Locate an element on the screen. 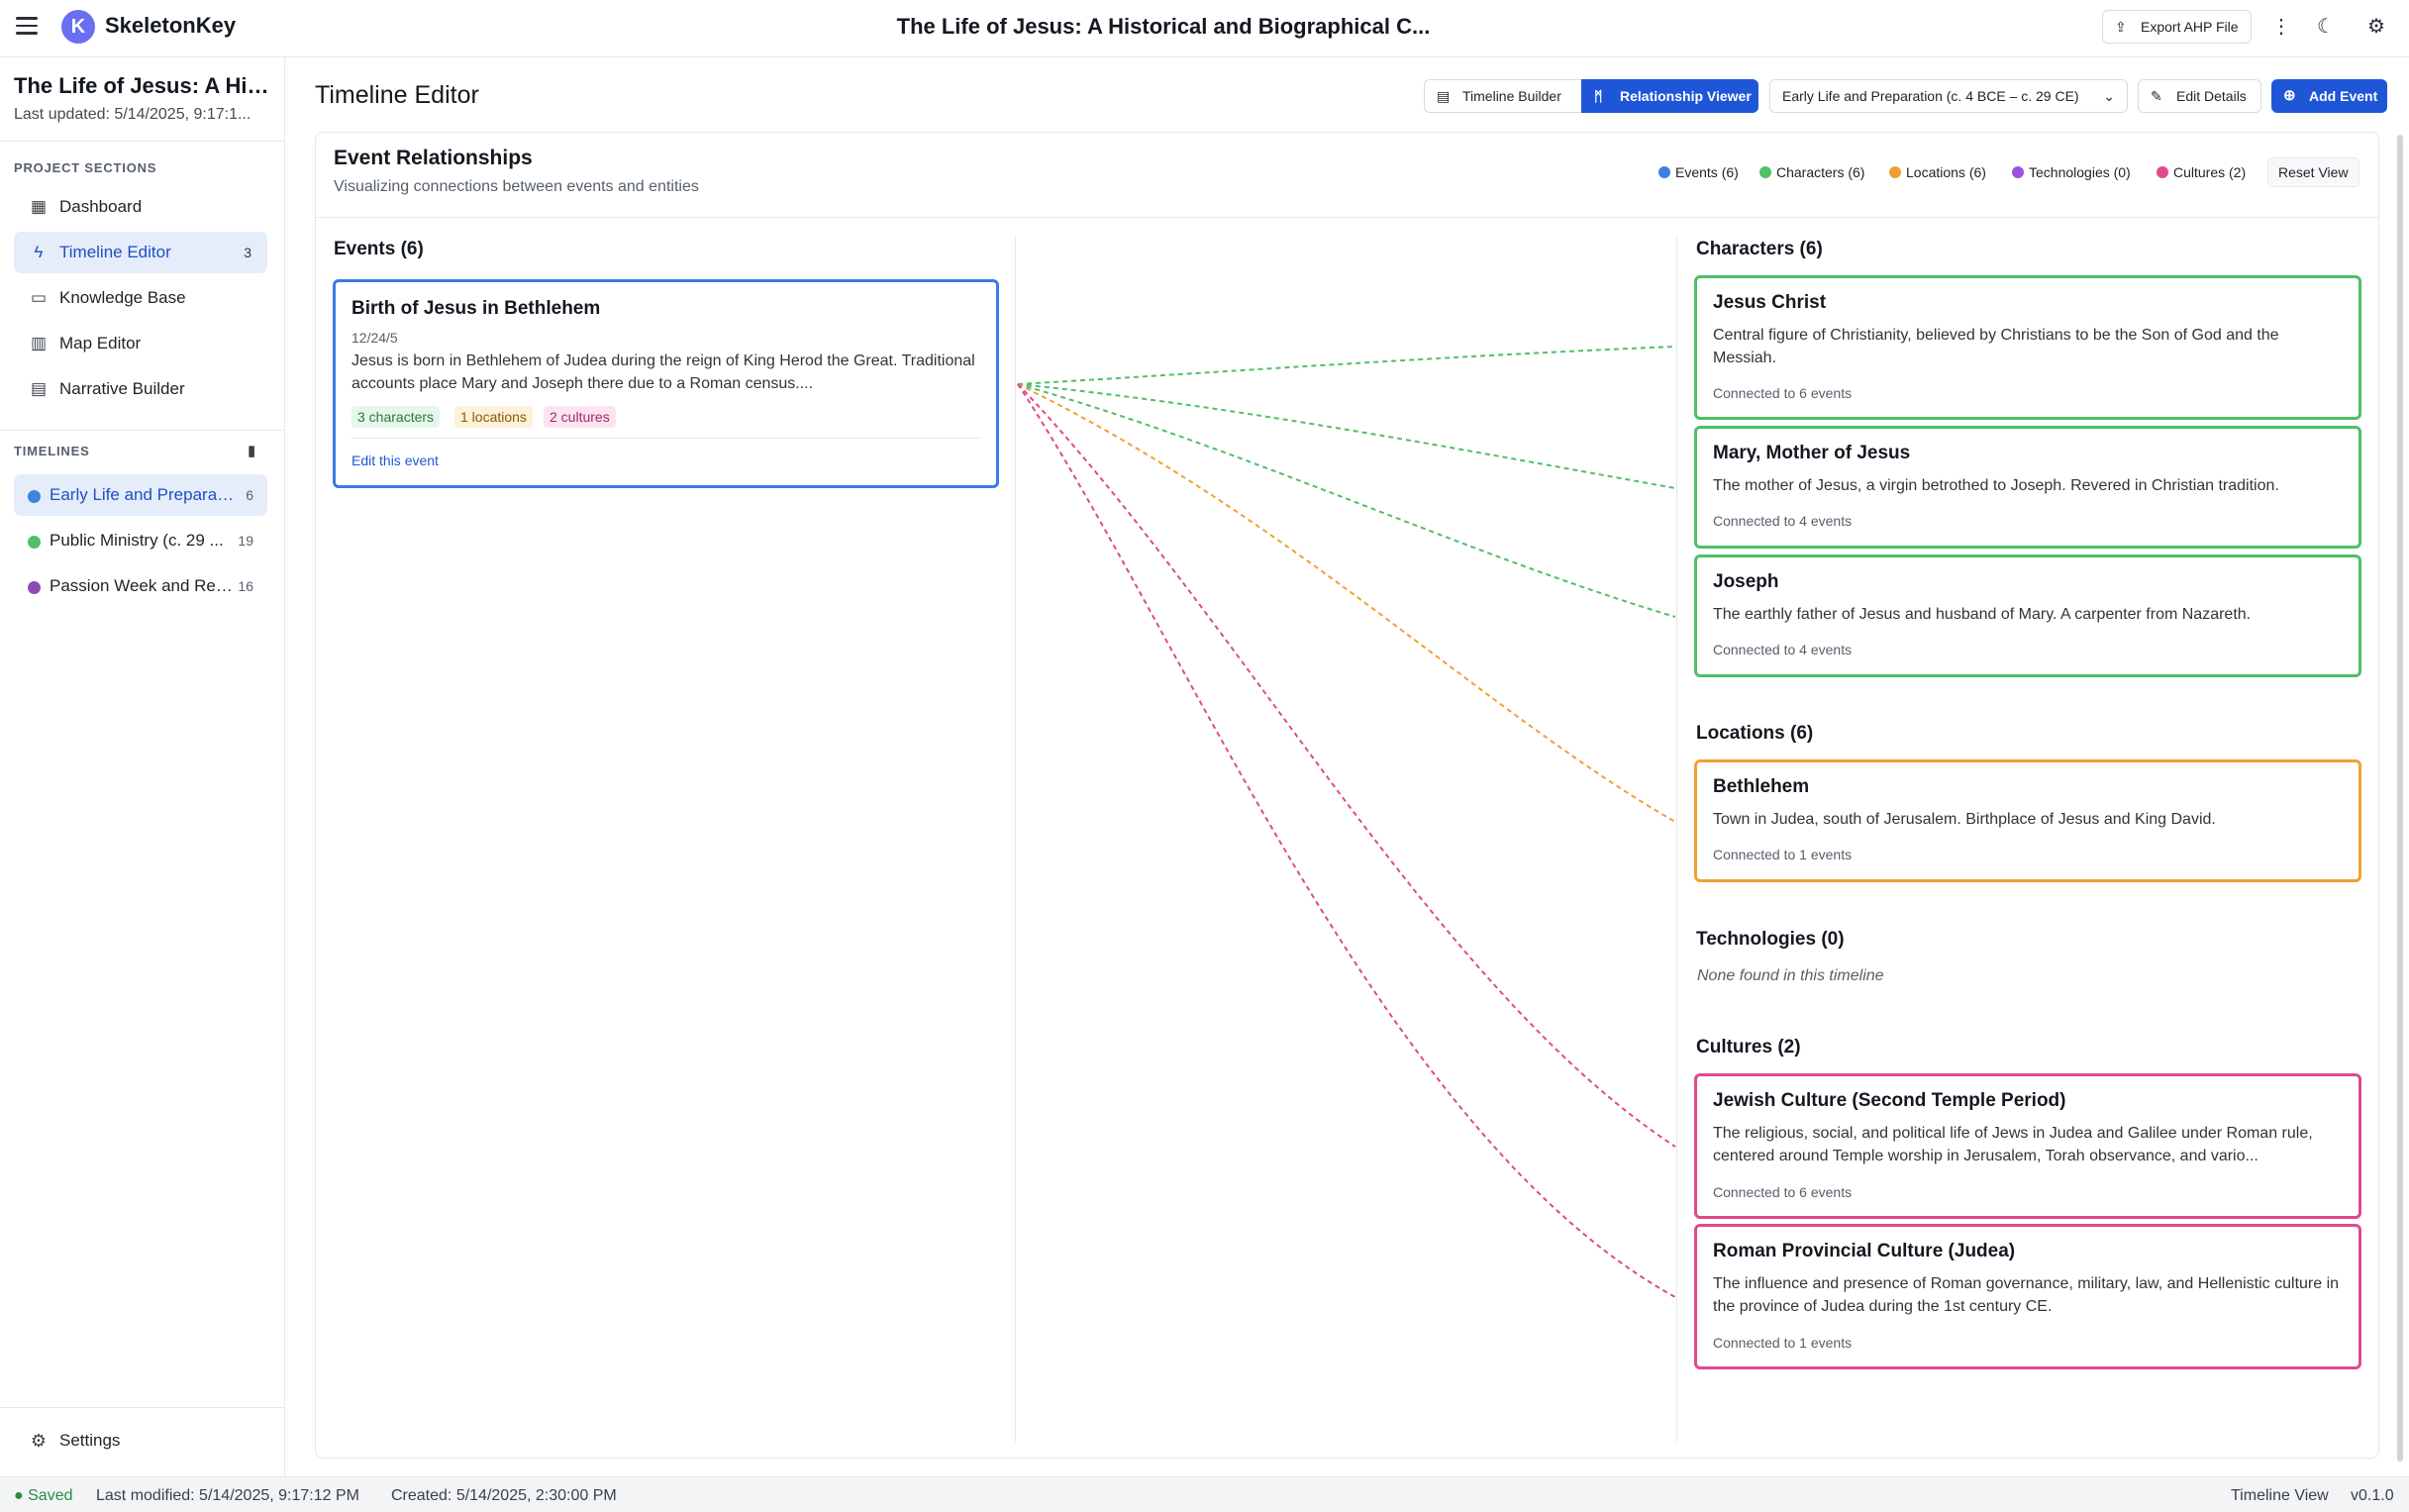 The image size is (2409, 1512). created-date: Created: 5/14/2025, 2:30:00 PM is located at coordinates (504, 1495).